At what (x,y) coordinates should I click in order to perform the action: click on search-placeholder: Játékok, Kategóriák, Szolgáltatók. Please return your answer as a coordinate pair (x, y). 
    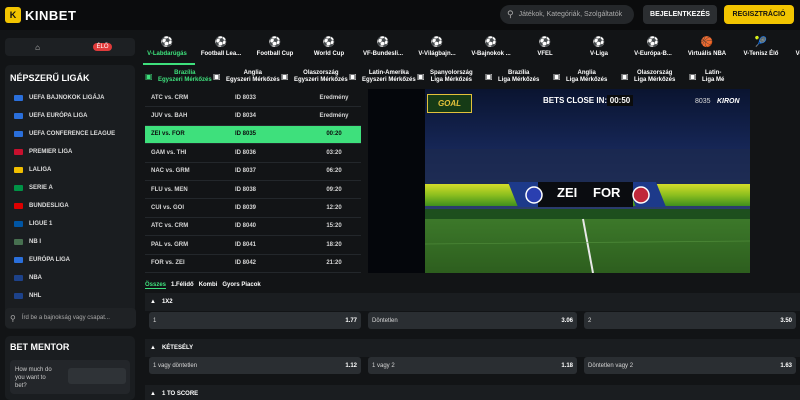
    Looking at the image, I should click on (570, 14).